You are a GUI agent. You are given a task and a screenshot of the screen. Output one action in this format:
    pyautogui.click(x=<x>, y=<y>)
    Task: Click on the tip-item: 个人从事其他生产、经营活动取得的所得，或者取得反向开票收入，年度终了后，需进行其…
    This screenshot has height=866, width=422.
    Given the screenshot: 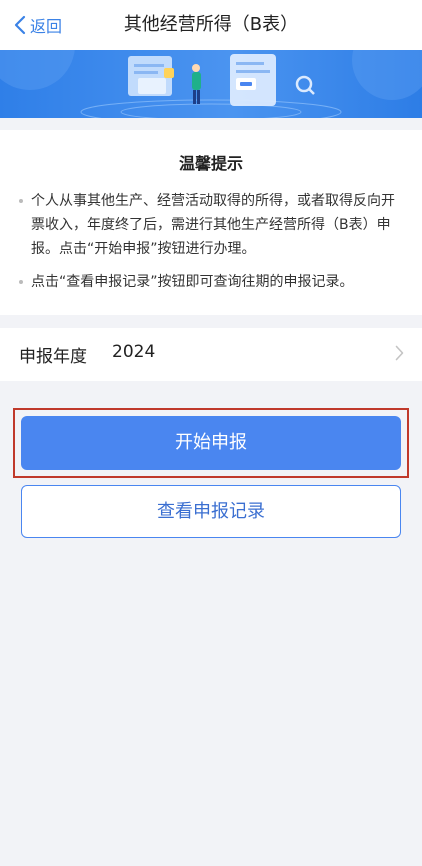 What is the action you would take?
    pyautogui.click(x=210, y=225)
    